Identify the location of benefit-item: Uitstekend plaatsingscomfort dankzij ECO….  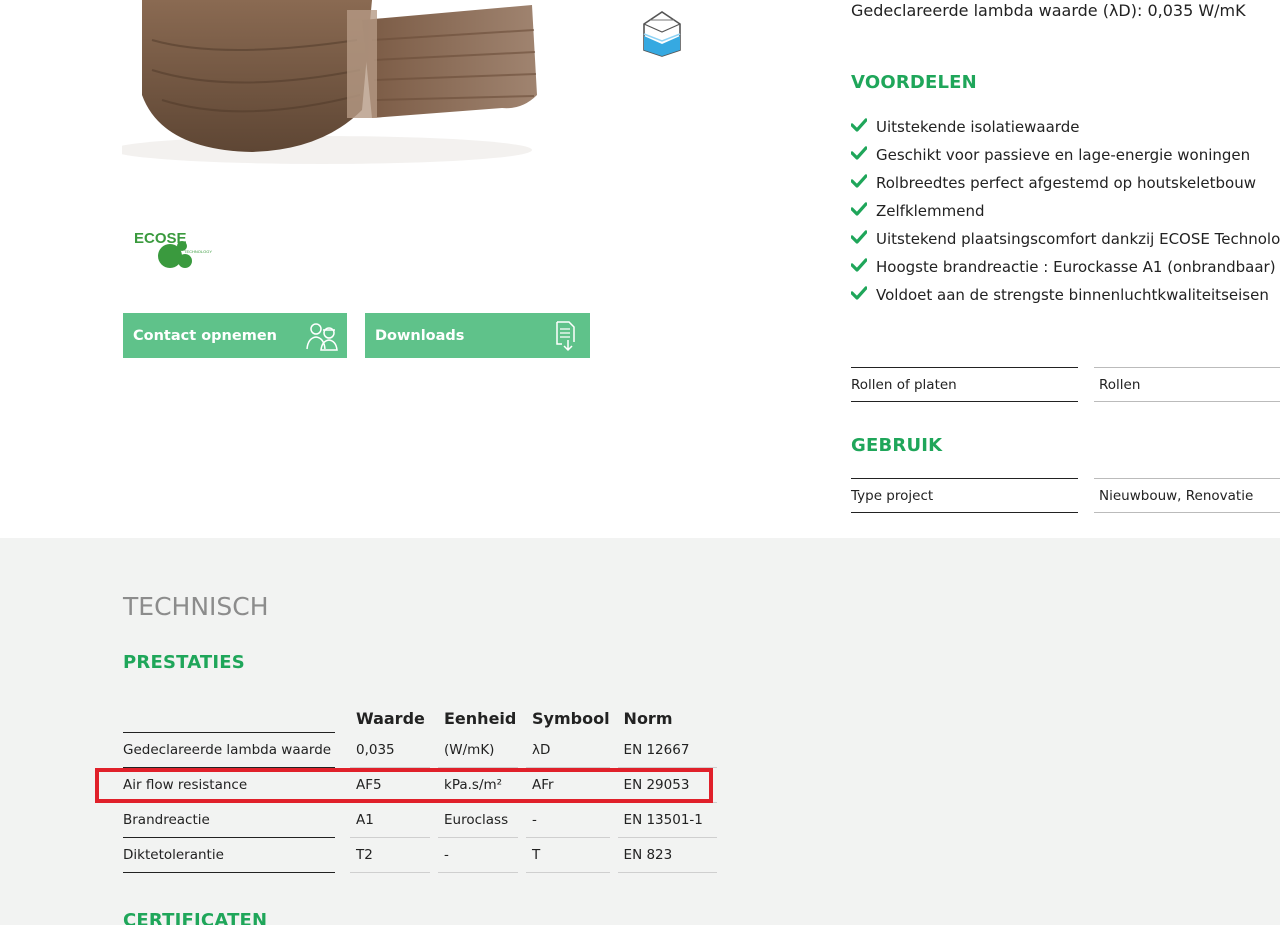
(1065, 239).